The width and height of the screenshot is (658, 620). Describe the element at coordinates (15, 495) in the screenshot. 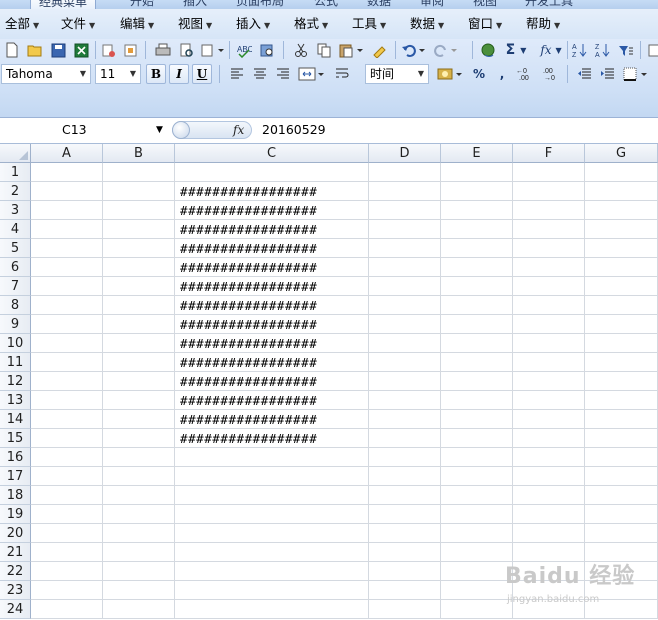

I see `row-header-18: 18` at that location.